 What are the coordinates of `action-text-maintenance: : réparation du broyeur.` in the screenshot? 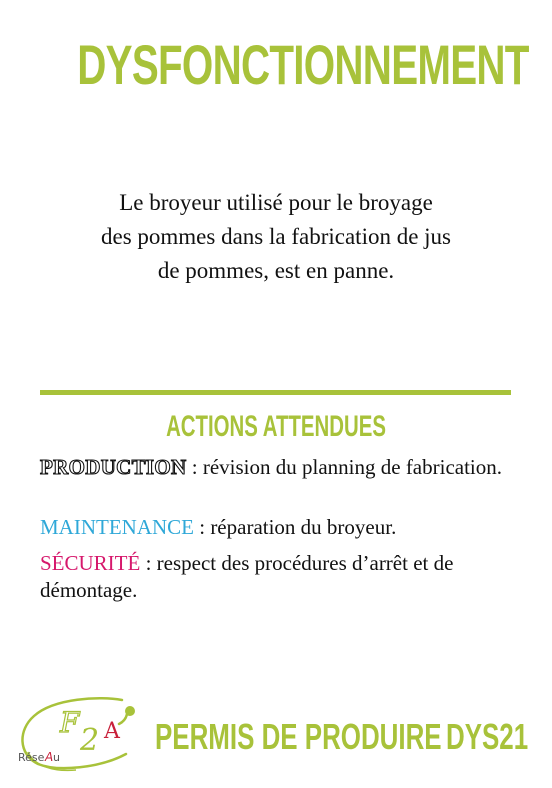 It's located at (295, 527).